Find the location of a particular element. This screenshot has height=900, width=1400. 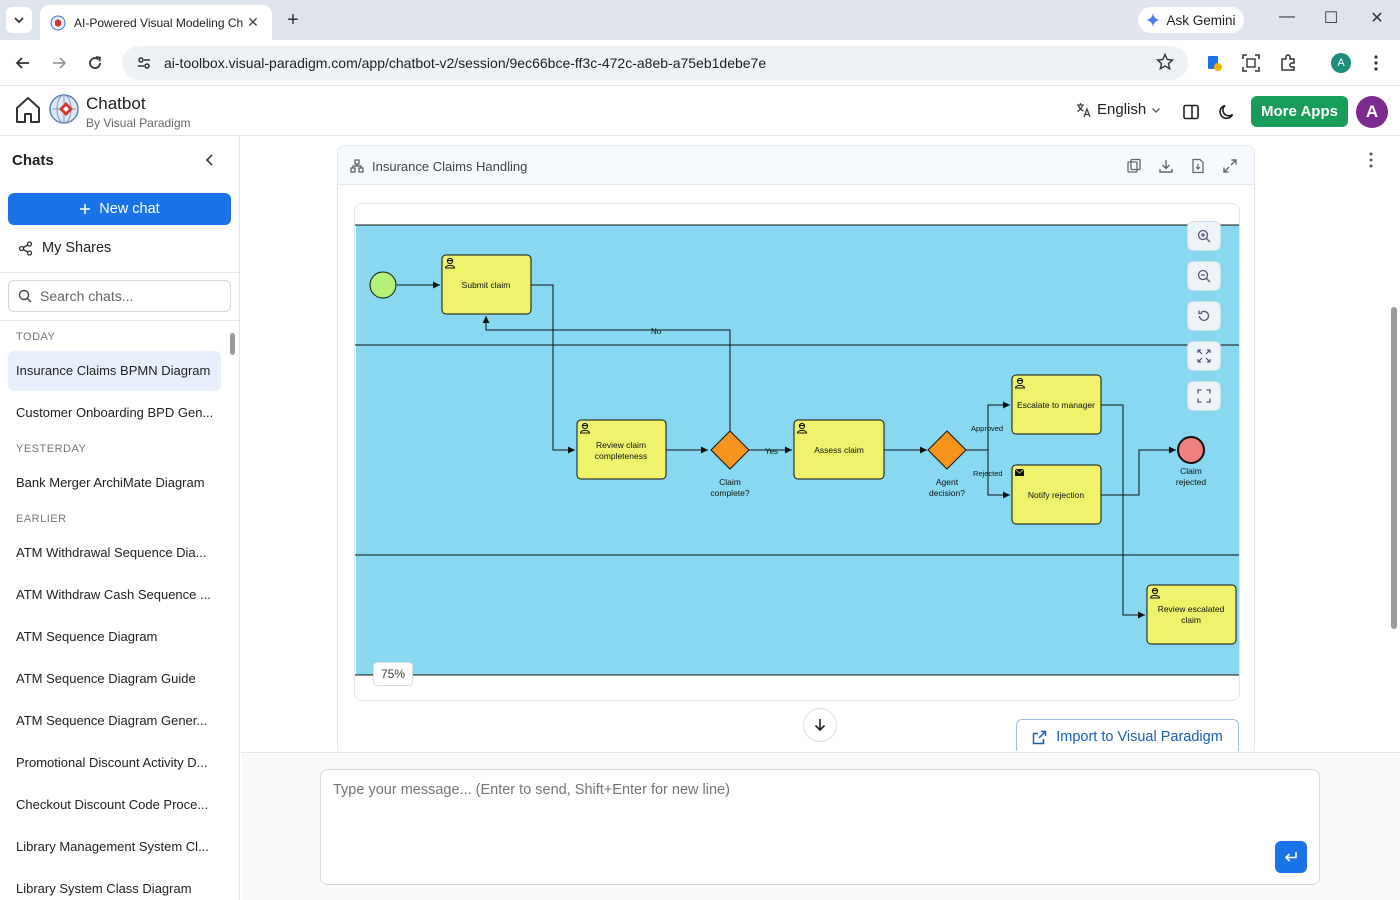

end-event-label: Claim is located at coordinates (1191, 471).